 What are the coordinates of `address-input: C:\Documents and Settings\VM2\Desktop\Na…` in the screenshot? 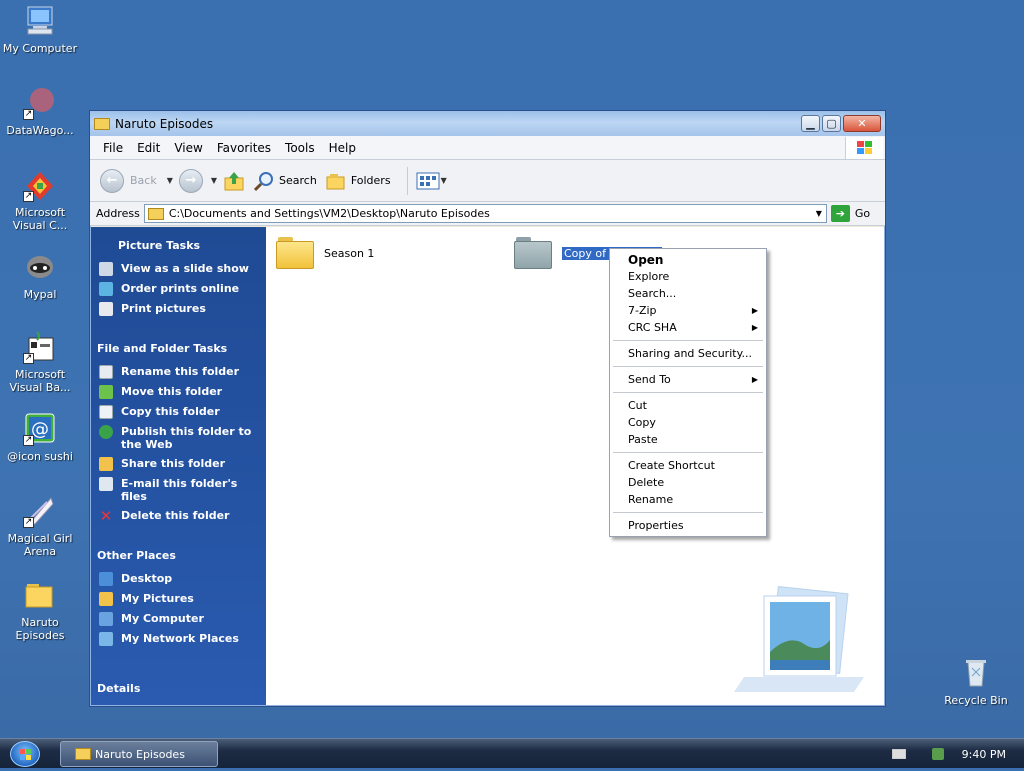 It's located at (485, 213).